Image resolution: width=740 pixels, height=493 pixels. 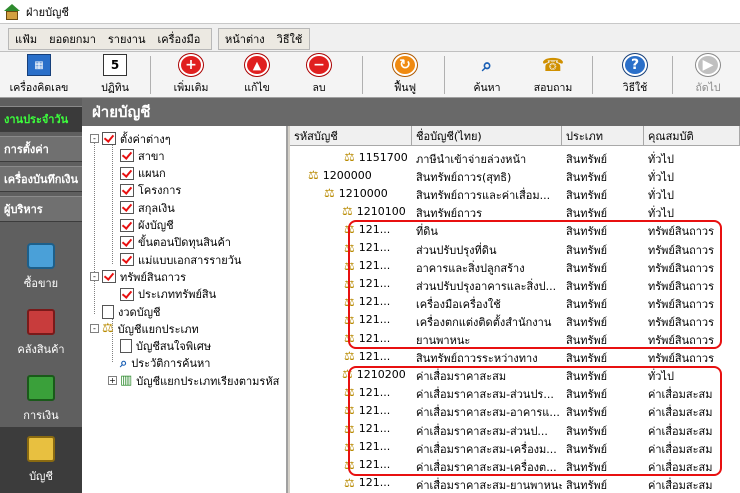 What do you see at coordinates (319, 65) in the screenshot?
I see `delete-icon: −` at bounding box center [319, 65].